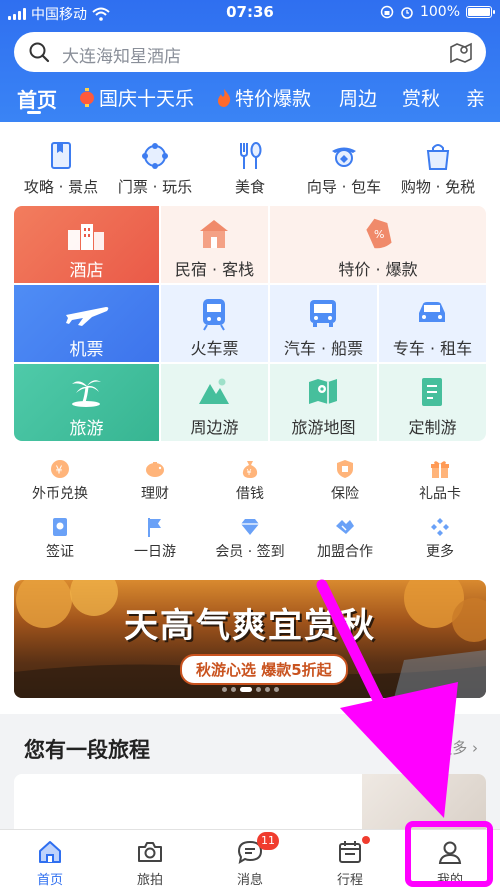  What do you see at coordinates (345, 469) in the screenshot?
I see `shield-icon` at bounding box center [345, 469].